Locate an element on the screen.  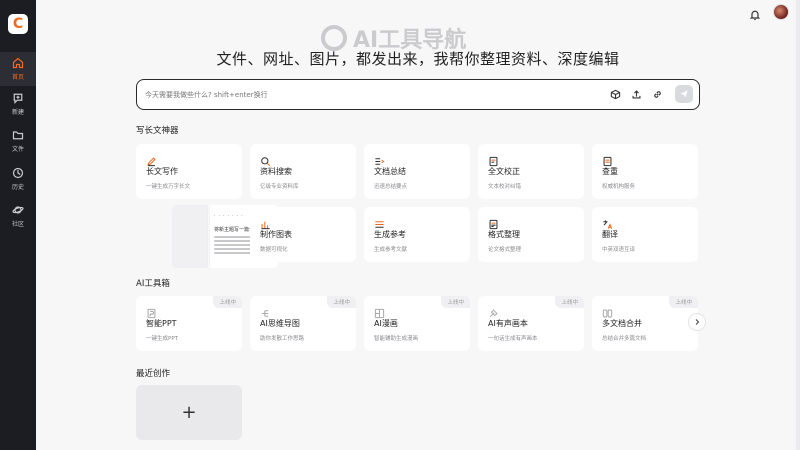
card-title: AI漫画 is located at coordinates (386, 323).